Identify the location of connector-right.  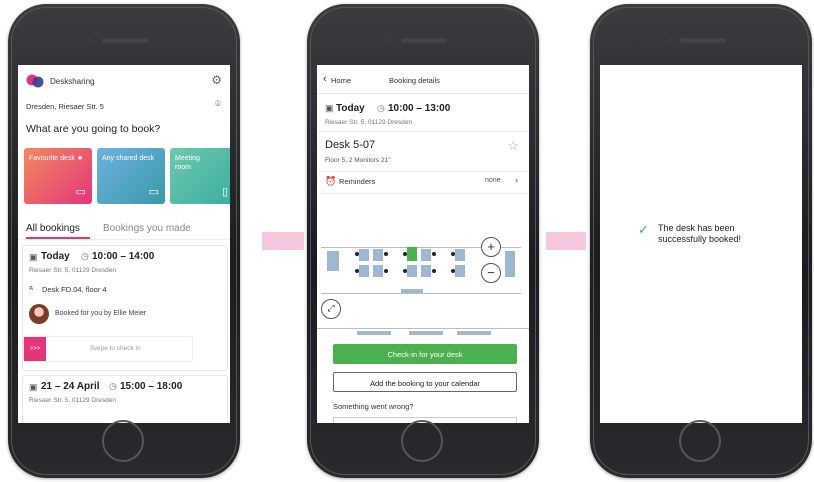
(566, 241).